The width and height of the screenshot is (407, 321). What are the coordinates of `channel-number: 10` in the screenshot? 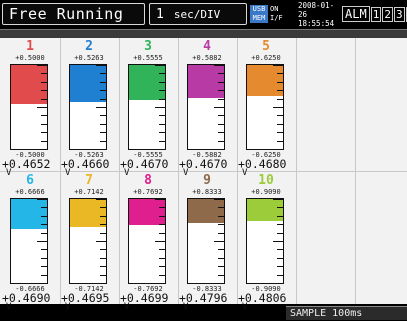 It's located at (266, 180).